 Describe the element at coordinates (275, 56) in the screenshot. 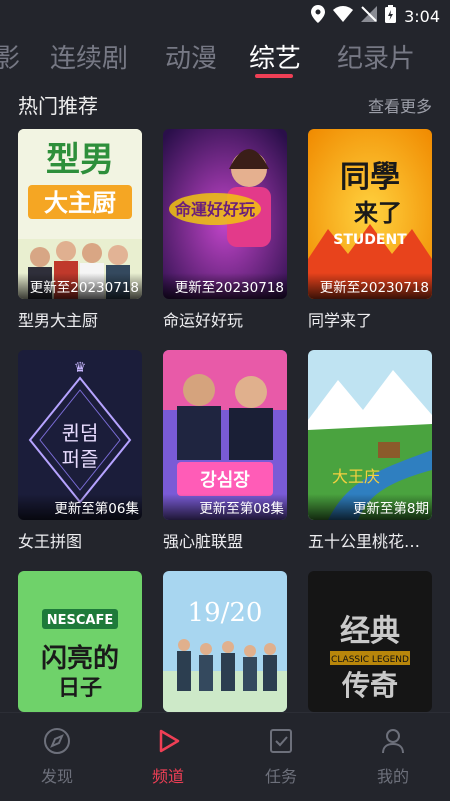

I see `tab-variety: 综艺` at that location.